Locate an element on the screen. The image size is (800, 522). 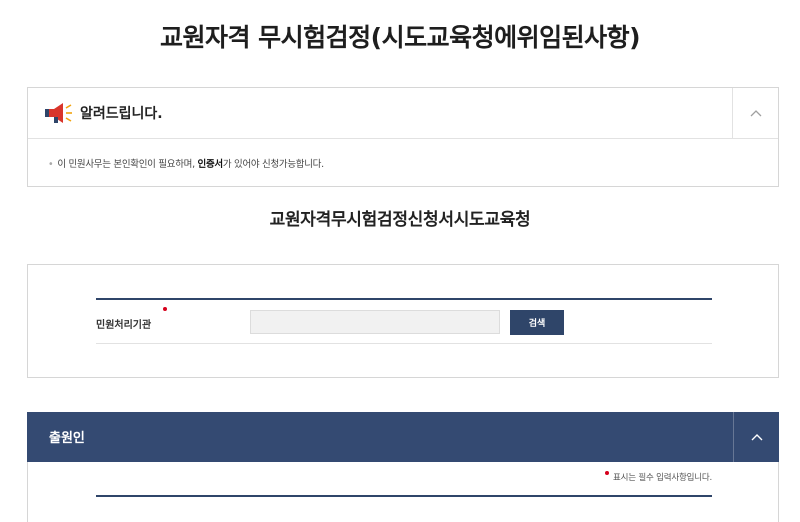
required-note: 표시는 필수 입력사항입니다. is located at coordinates (658, 477).